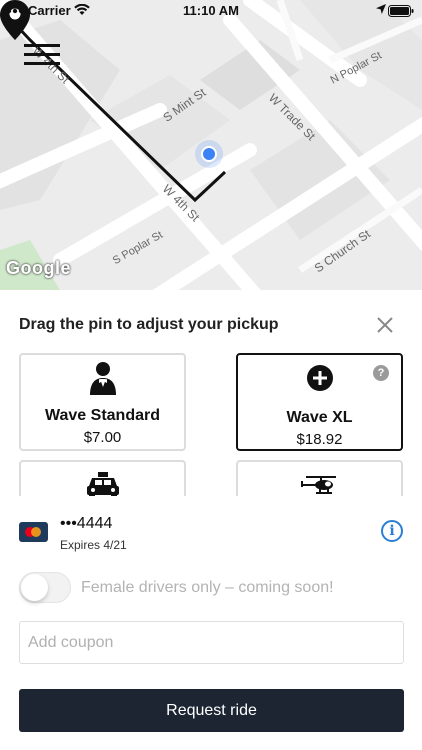  I want to click on female-drivers-row: Female drivers only – coming soon!, so click(213, 589).